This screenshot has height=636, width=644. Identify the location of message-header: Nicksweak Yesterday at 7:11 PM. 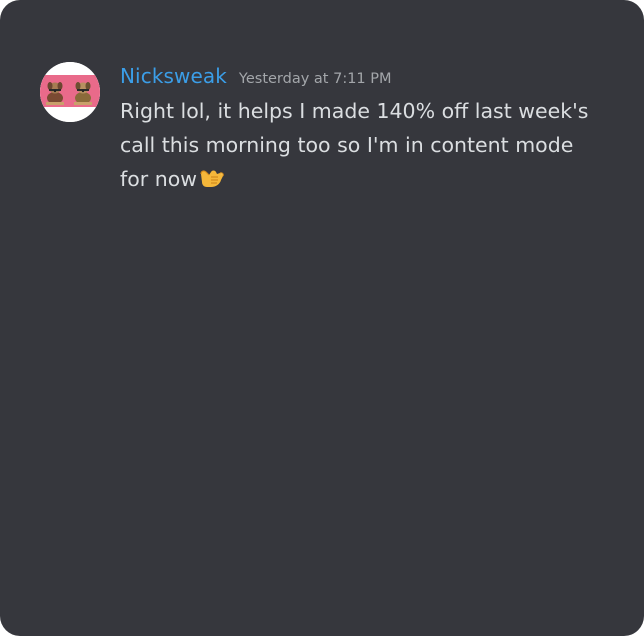
(367, 78).